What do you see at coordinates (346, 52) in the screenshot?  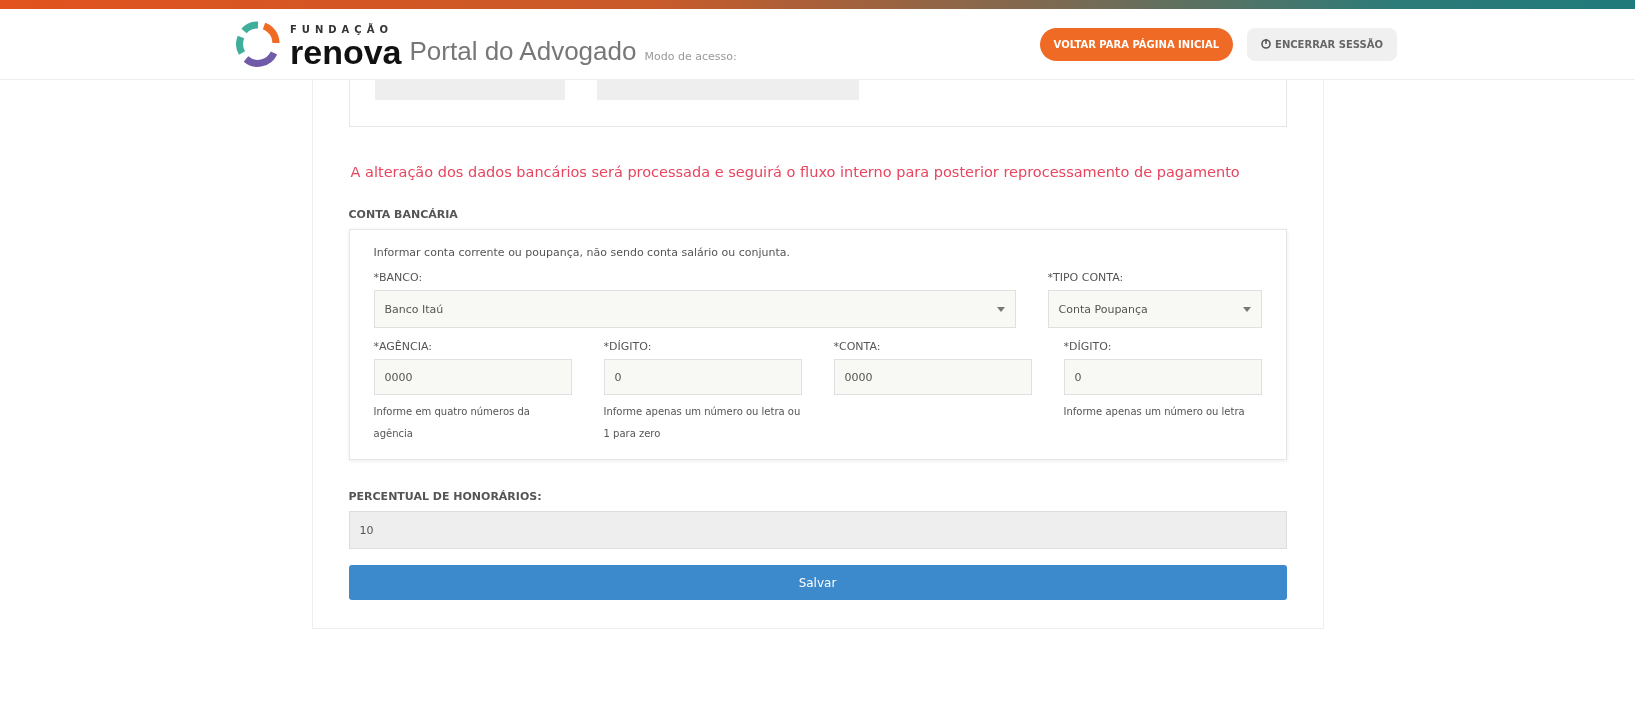 I see `logo-wordmark: renova` at bounding box center [346, 52].